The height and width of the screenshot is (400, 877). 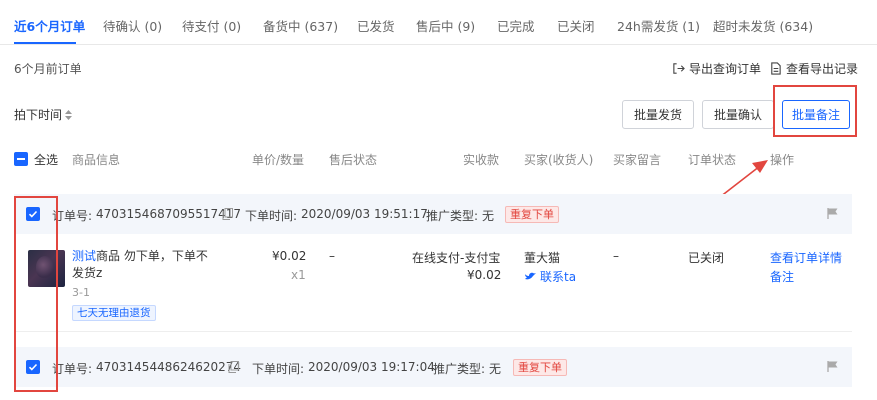 I want to click on paid-amount: ¥0.02, so click(x=484, y=275).